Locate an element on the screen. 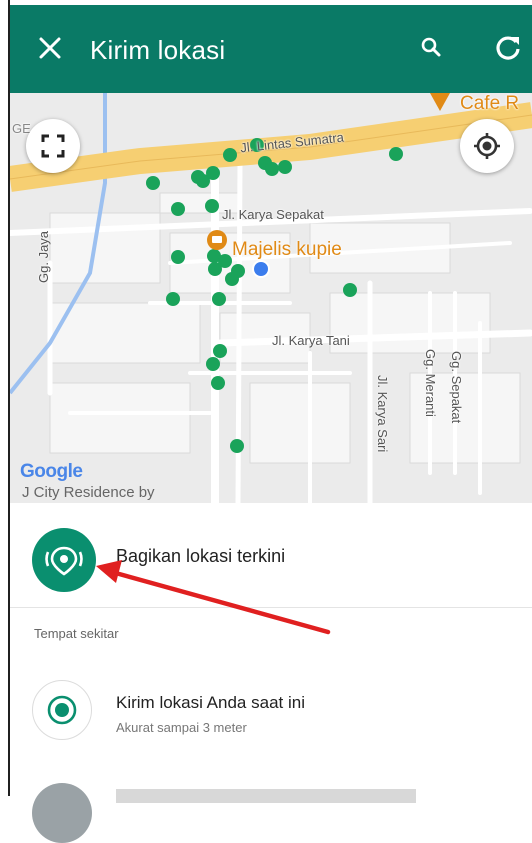 The width and height of the screenshot is (532, 843). poi-cafe: Cafe R is located at coordinates (489, 104).